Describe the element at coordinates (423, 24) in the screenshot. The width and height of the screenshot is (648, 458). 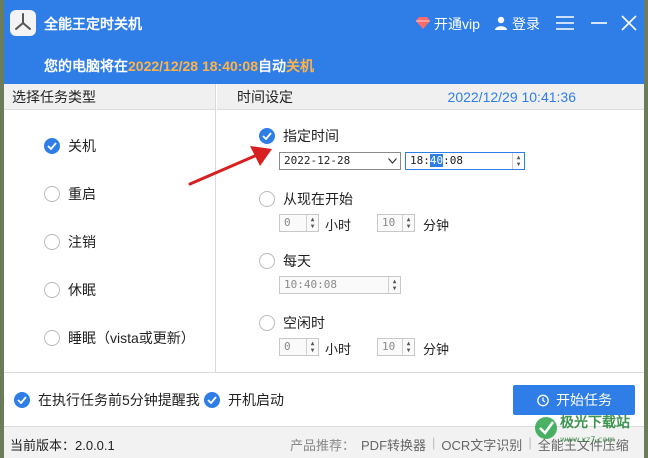
I see `diamond-icon` at that location.